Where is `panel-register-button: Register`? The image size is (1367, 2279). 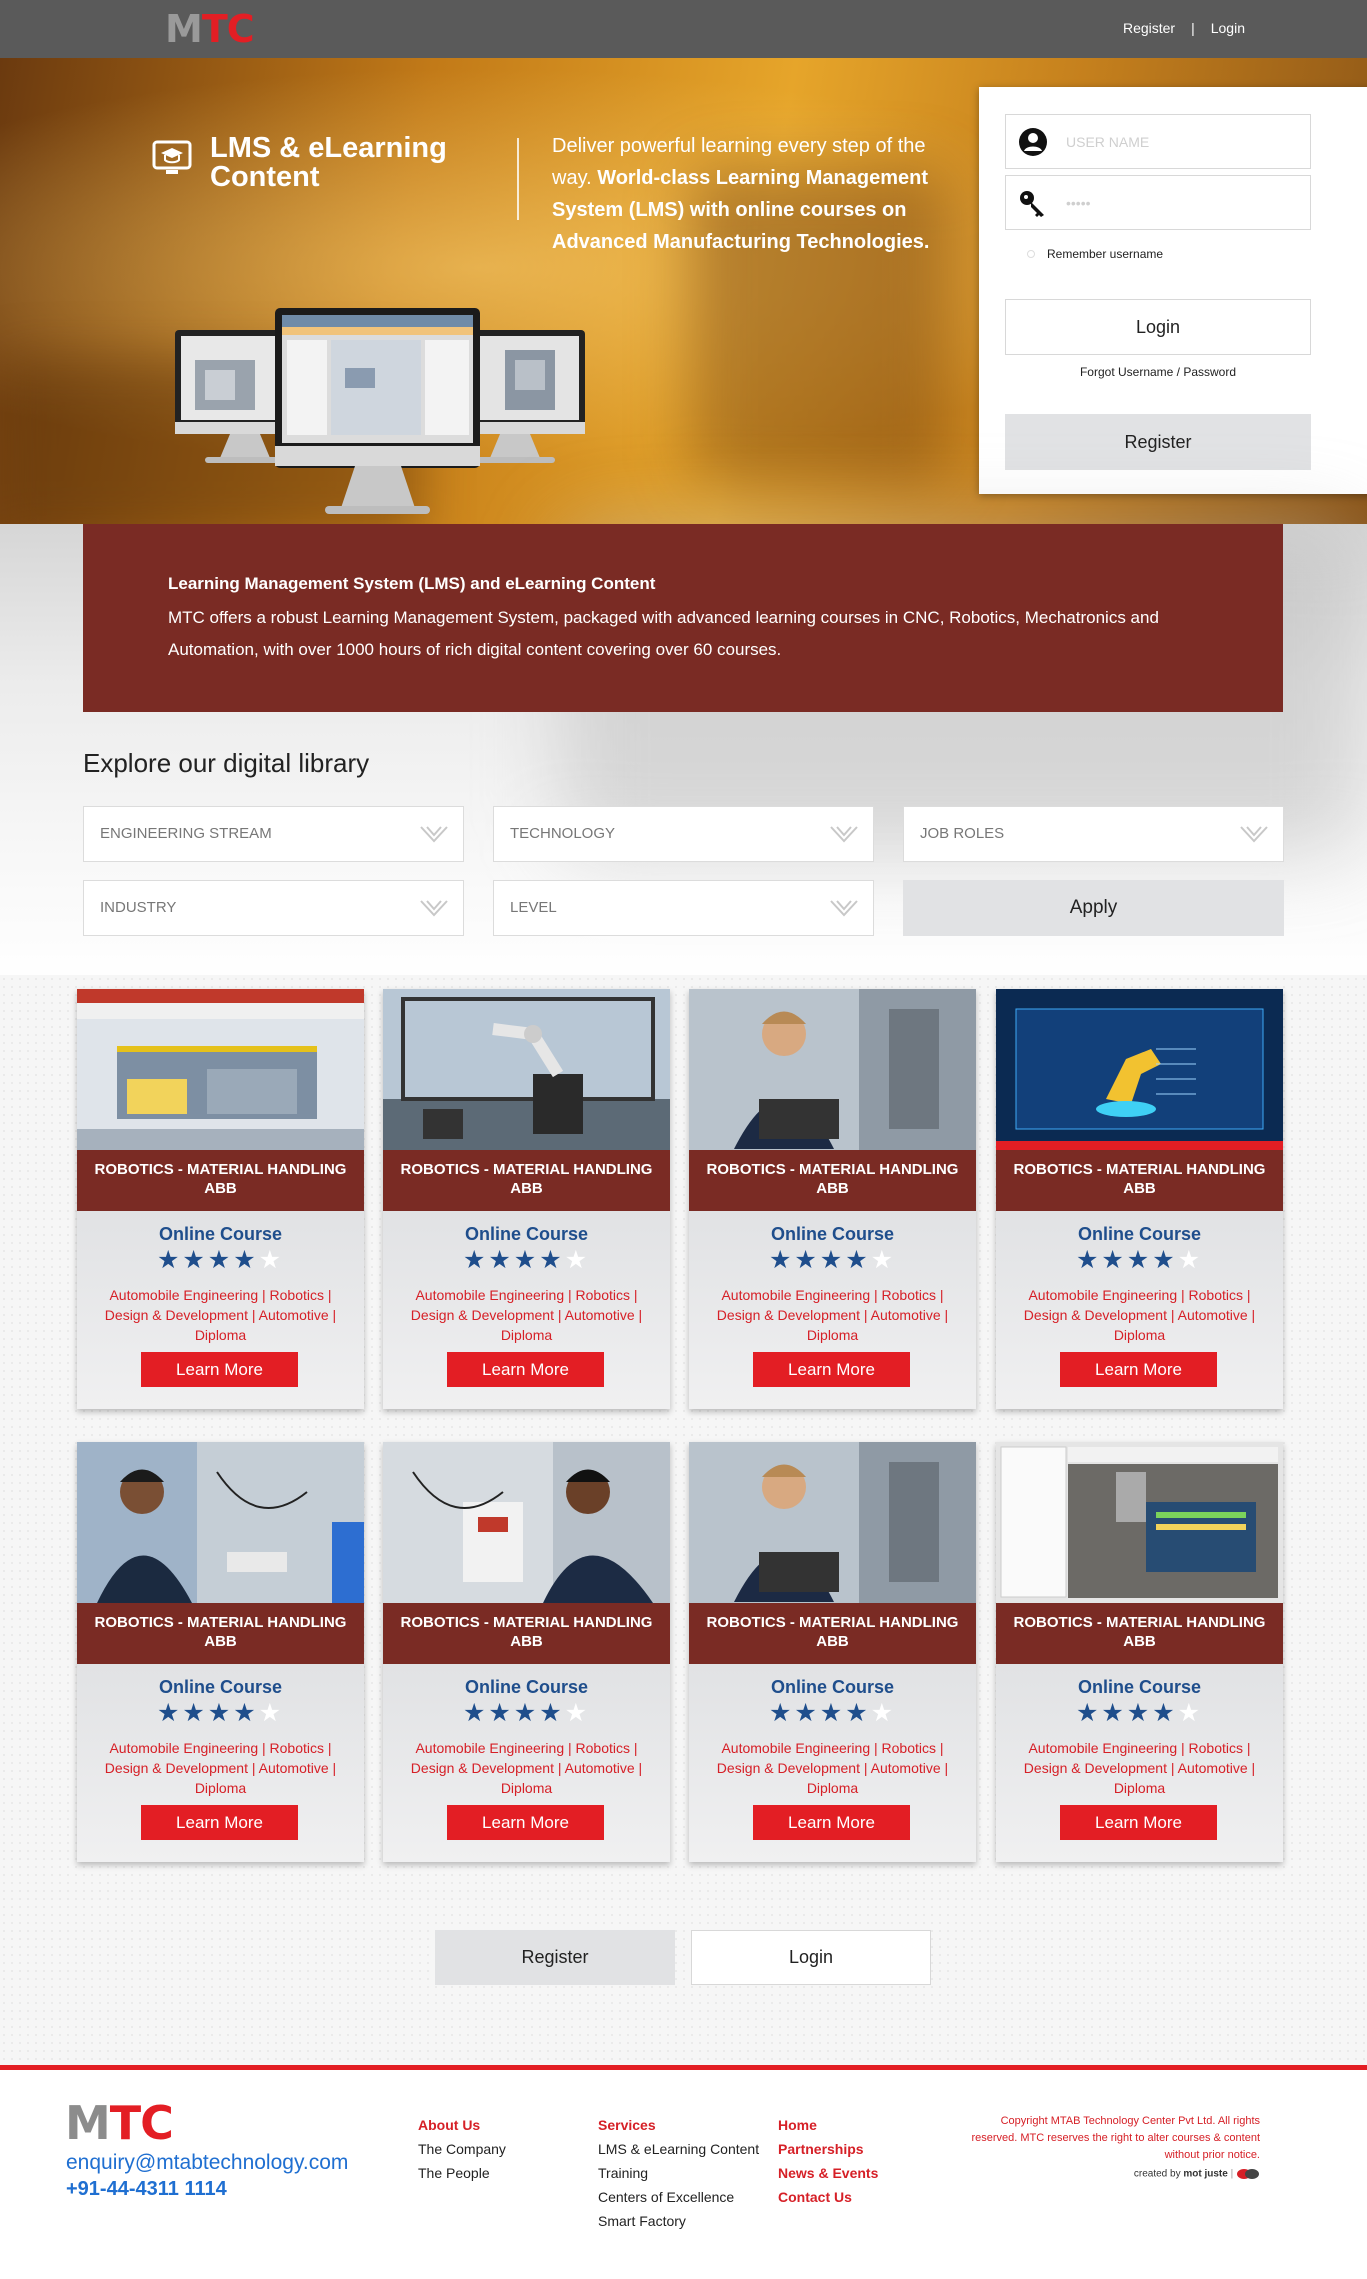 panel-register-button: Register is located at coordinates (1158, 442).